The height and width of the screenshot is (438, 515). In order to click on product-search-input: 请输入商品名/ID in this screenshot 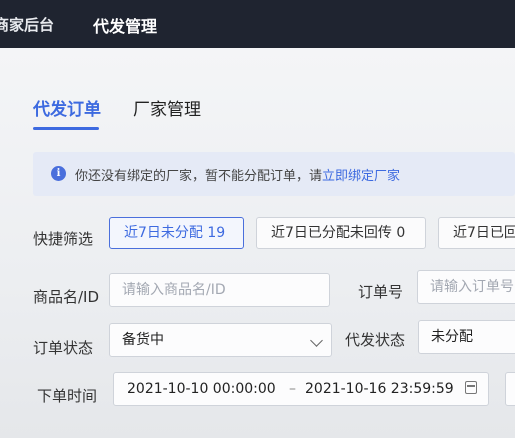, I will do `click(219, 290)`.